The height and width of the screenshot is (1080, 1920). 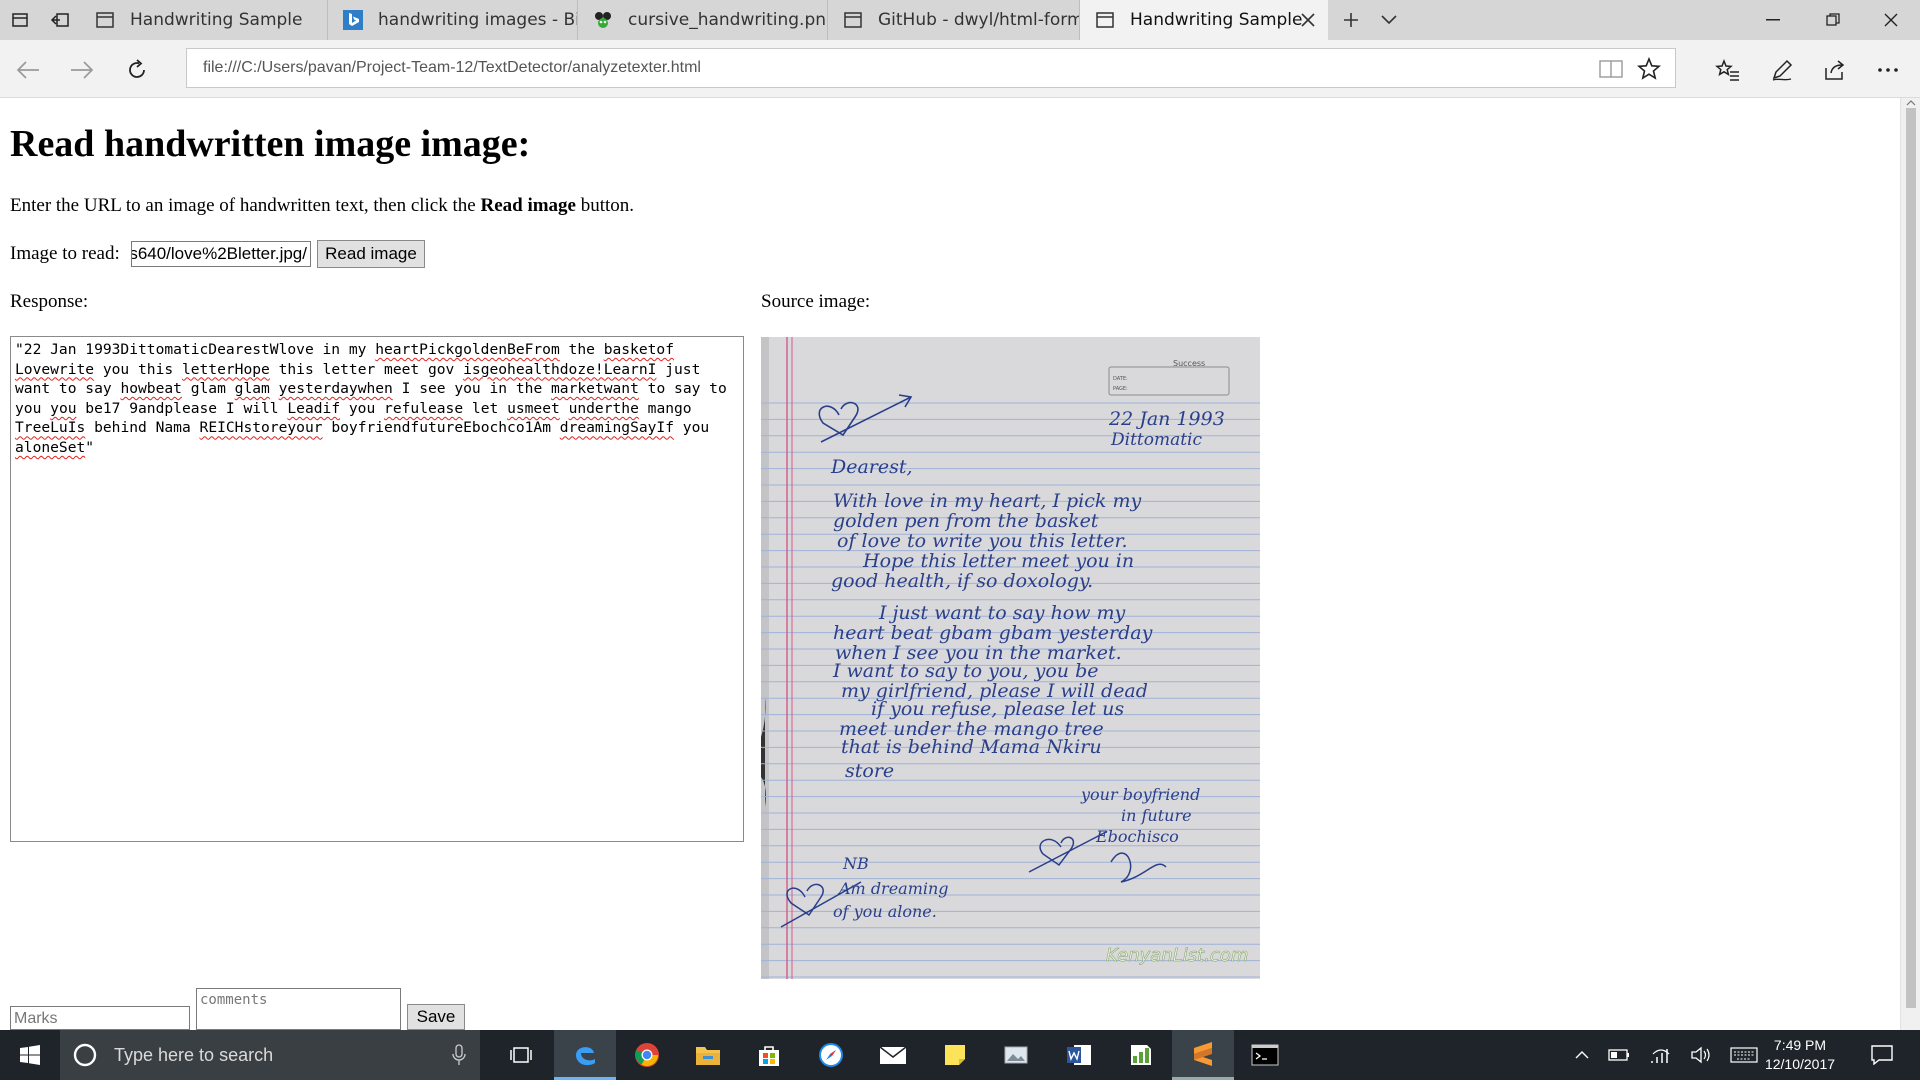 What do you see at coordinates (63, 408) in the screenshot?
I see `misspelled-word: you` at bounding box center [63, 408].